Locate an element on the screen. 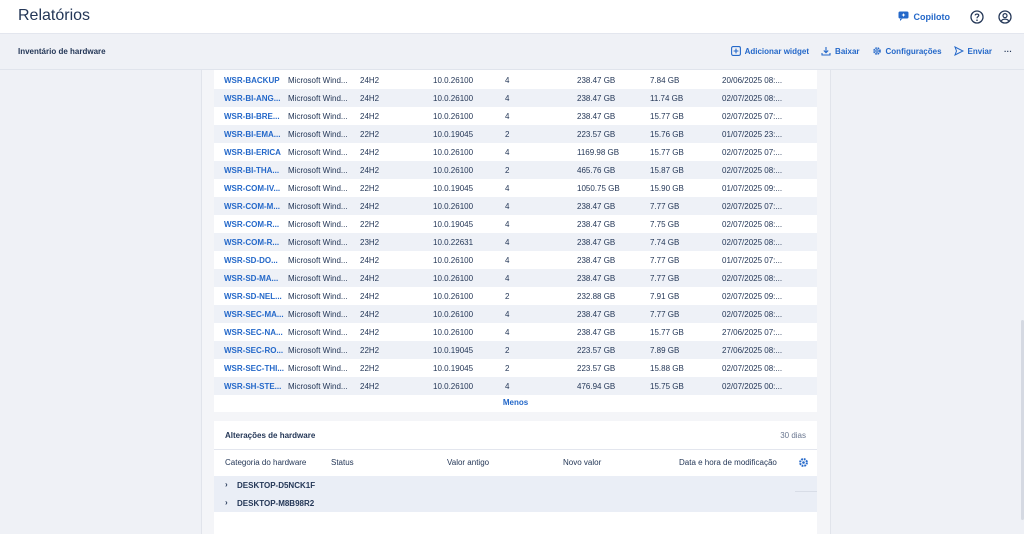 The image size is (1024, 534). help-icon is located at coordinates (977, 17).